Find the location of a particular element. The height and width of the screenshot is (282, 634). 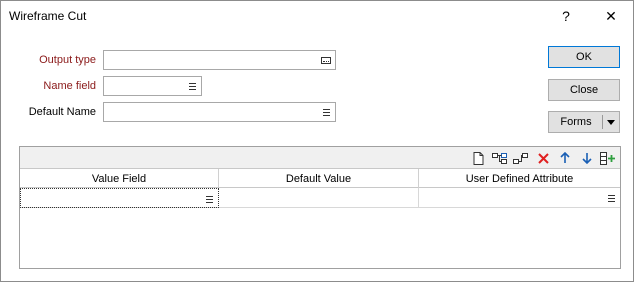

default-name-list-icon is located at coordinates (326, 112).